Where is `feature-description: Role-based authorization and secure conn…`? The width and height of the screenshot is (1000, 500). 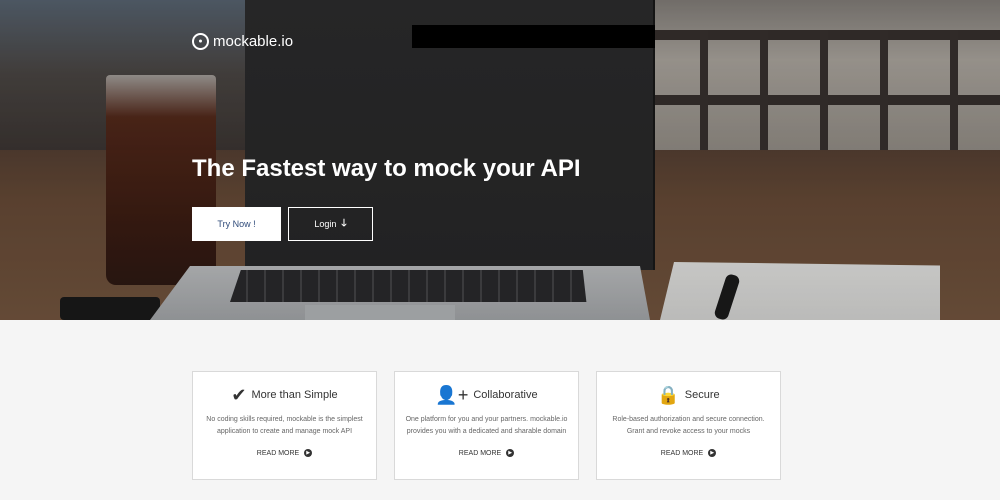 feature-description: Role-based authorization and secure conn… is located at coordinates (688, 425).